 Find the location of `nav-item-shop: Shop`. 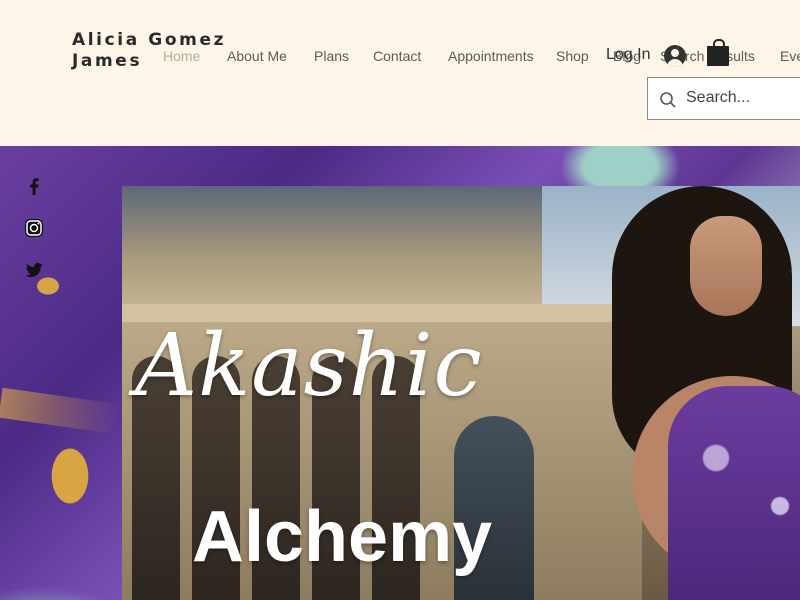

nav-item-shop: Shop is located at coordinates (572, 56).